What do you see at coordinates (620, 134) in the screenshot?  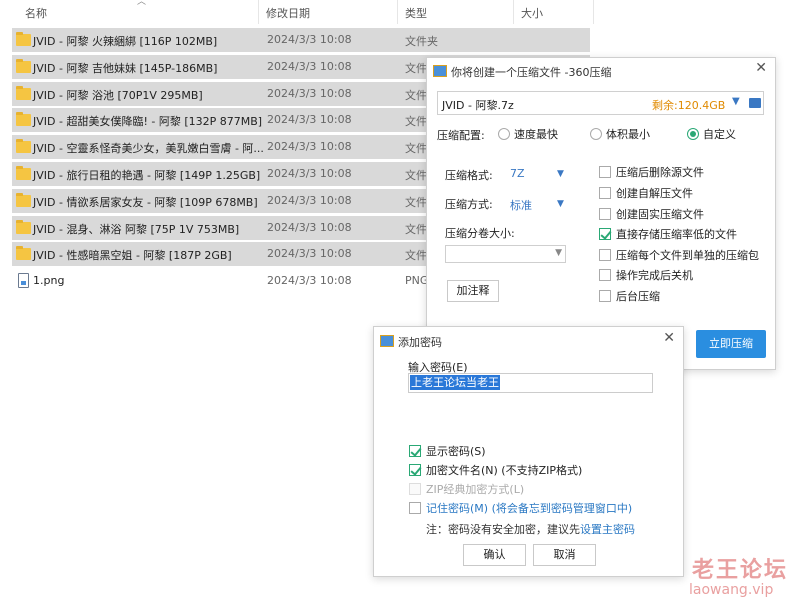 I see `preset-smallest-radio: 体积最小` at bounding box center [620, 134].